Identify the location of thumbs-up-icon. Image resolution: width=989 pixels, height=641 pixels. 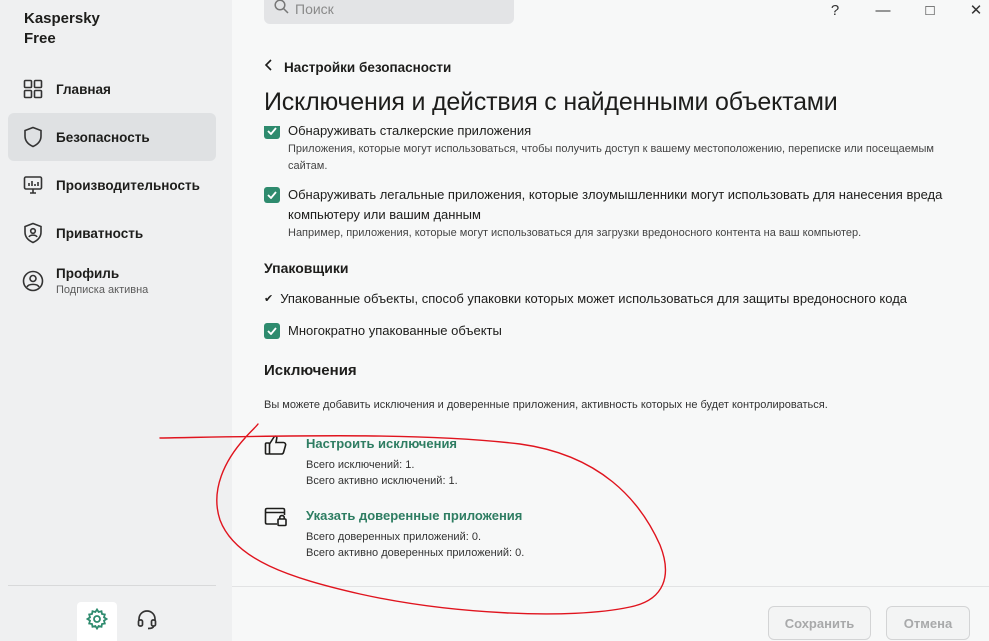
(276, 445).